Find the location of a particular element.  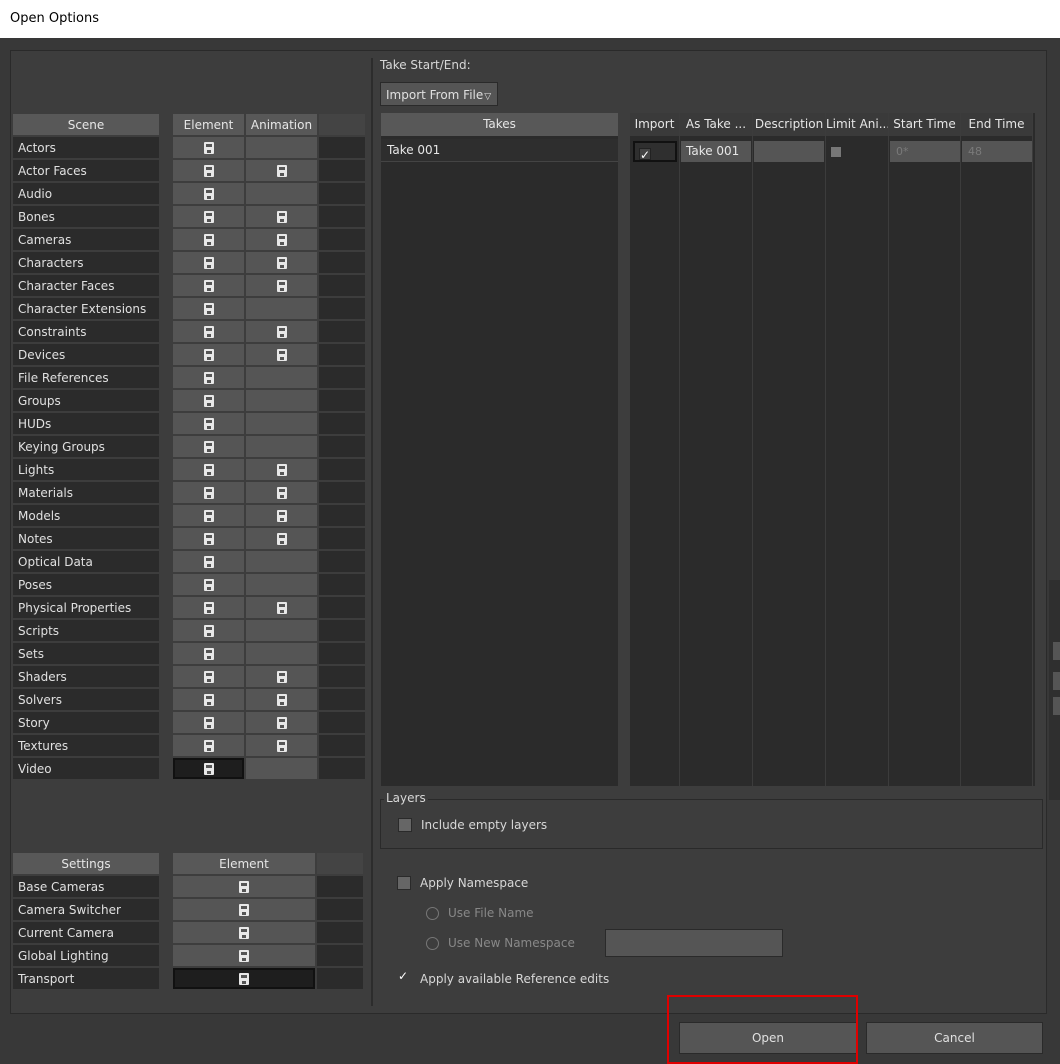

scene-row-label: Notes is located at coordinates (86, 538).